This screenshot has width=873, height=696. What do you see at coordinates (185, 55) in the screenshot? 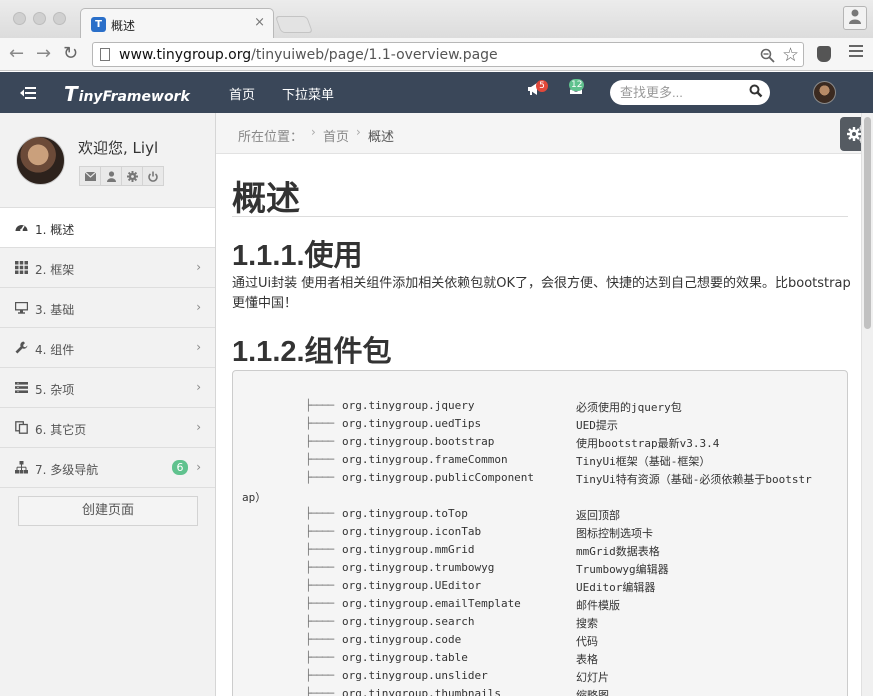
I see `url-host: www.tinygroup.org` at bounding box center [185, 55].